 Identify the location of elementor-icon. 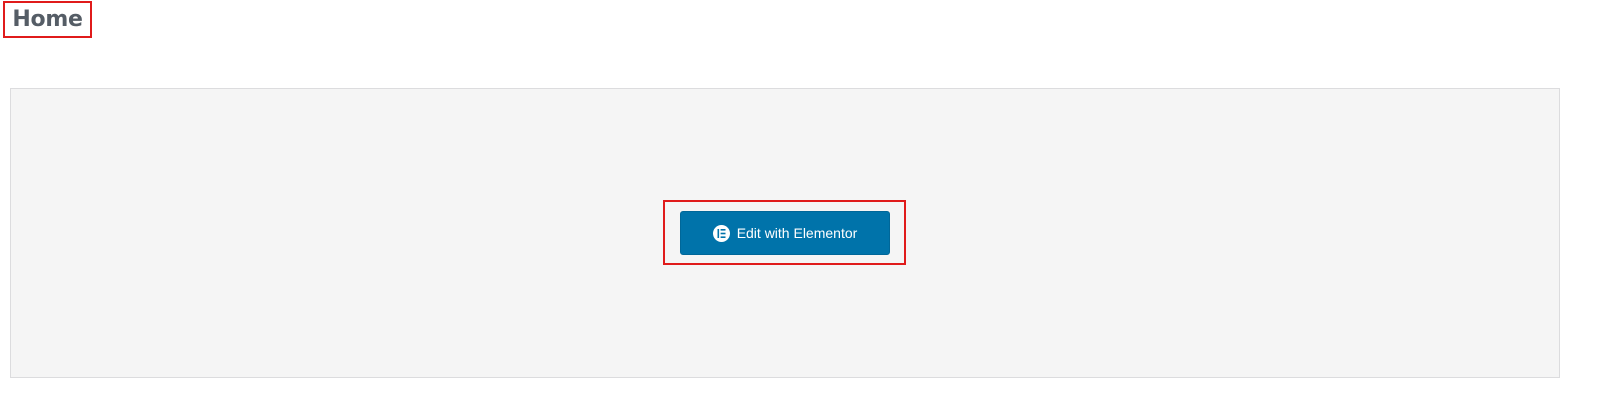
(721, 233).